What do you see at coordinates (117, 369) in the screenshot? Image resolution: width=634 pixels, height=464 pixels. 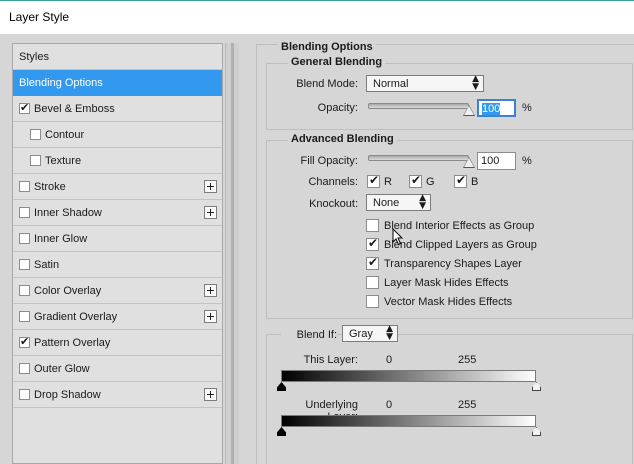 I see `style-item-outer-glow: Outer Glow` at bounding box center [117, 369].